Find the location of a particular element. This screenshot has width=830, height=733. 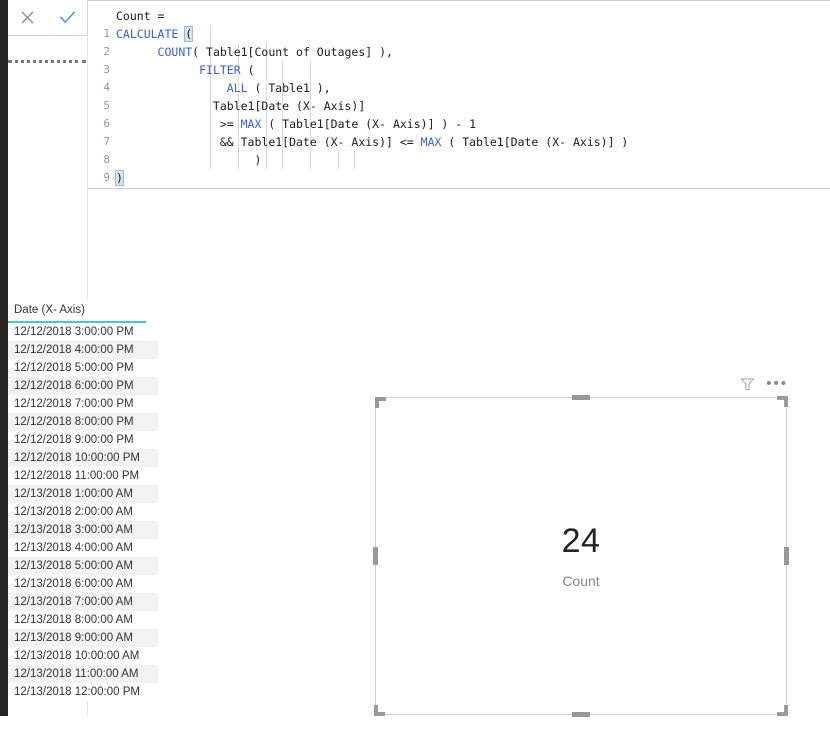

line-content: FILTER ( is located at coordinates (227, 70).